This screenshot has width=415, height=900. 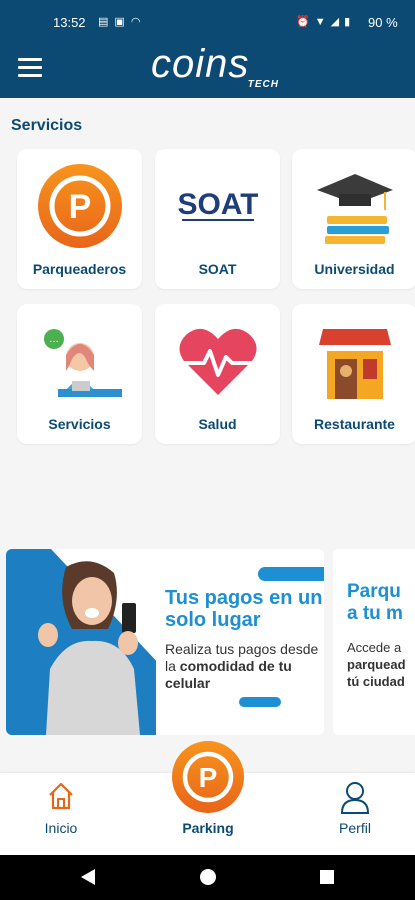 What do you see at coordinates (79, 424) in the screenshot?
I see `service-label: Servicios` at bounding box center [79, 424].